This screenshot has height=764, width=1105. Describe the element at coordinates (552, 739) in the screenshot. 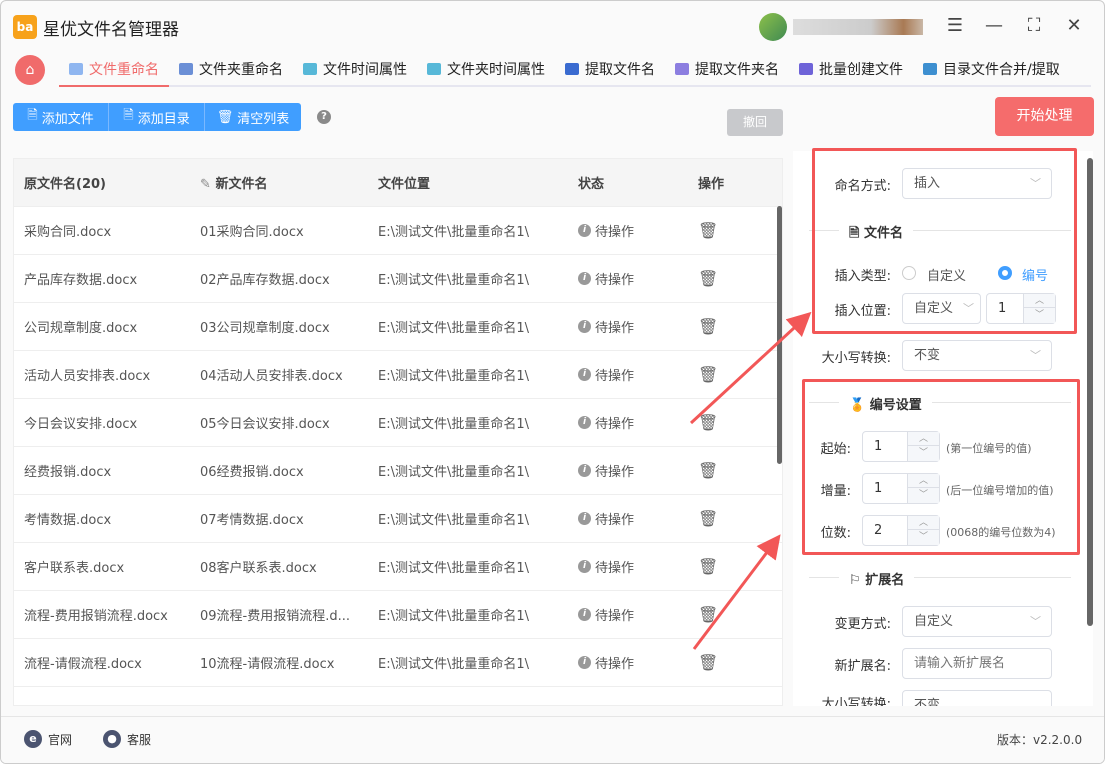

I see `footer: e 官网 ● 客服 版本：v2.2.0.0` at that location.